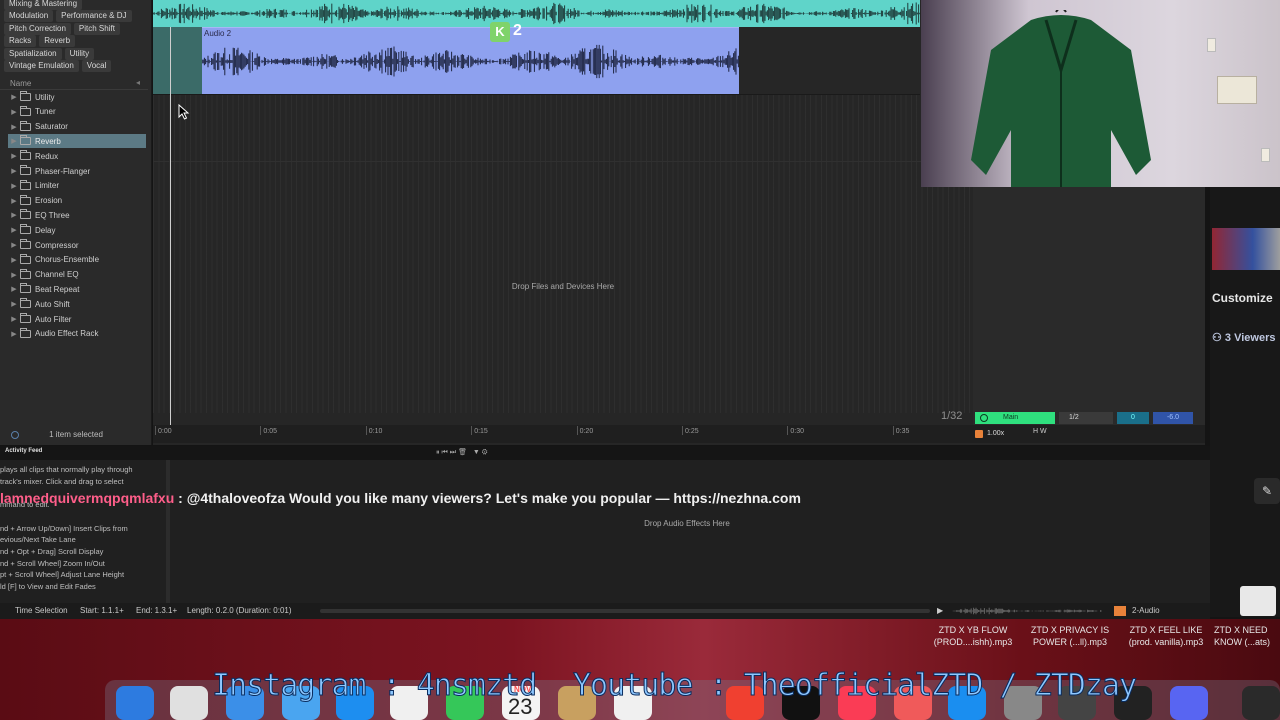 This screenshot has width=1280, height=720. Describe the element at coordinates (77, 171) in the screenshot. I see `browser-item: ▶ Phaser-Flanger` at that location.